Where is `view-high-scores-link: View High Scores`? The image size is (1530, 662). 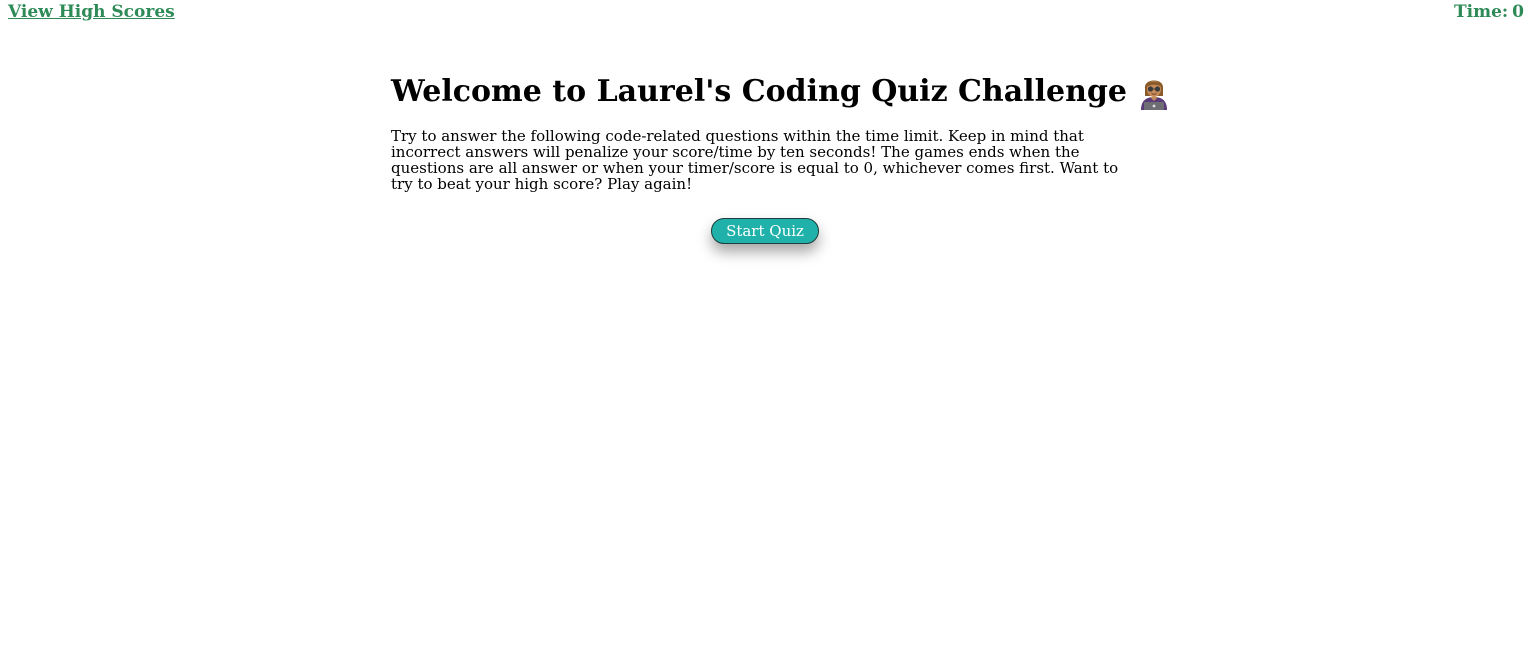 view-high-scores-link: View High Scores is located at coordinates (91, 12).